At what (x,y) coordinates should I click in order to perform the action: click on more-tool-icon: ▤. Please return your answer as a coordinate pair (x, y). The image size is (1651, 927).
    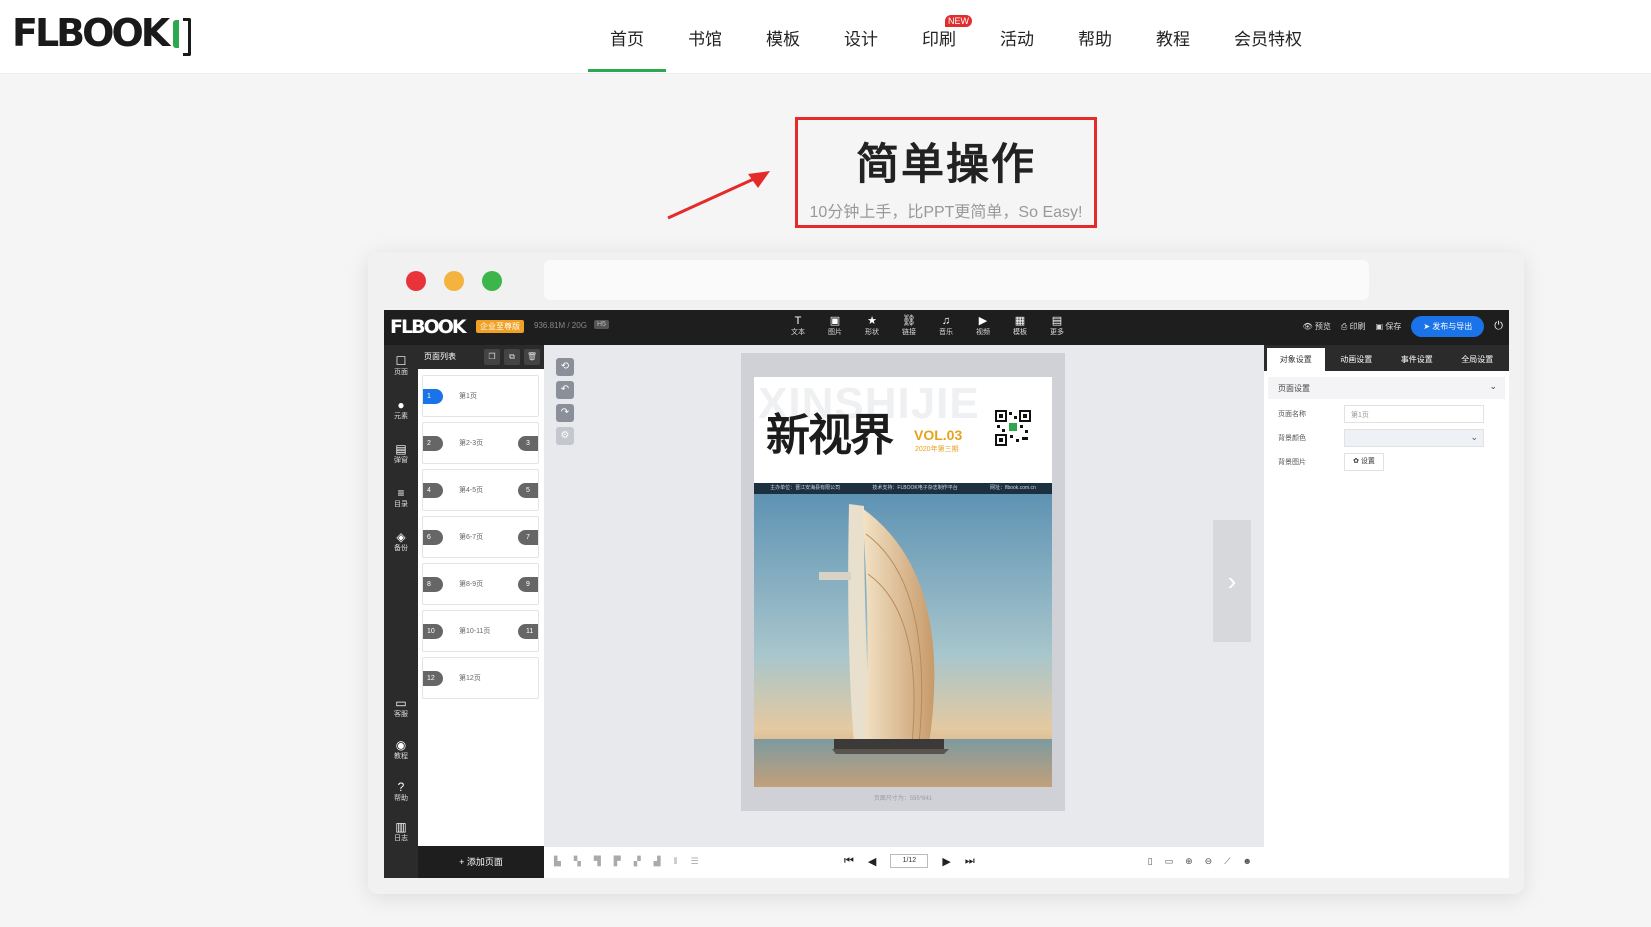
    Looking at the image, I should click on (1057, 321).